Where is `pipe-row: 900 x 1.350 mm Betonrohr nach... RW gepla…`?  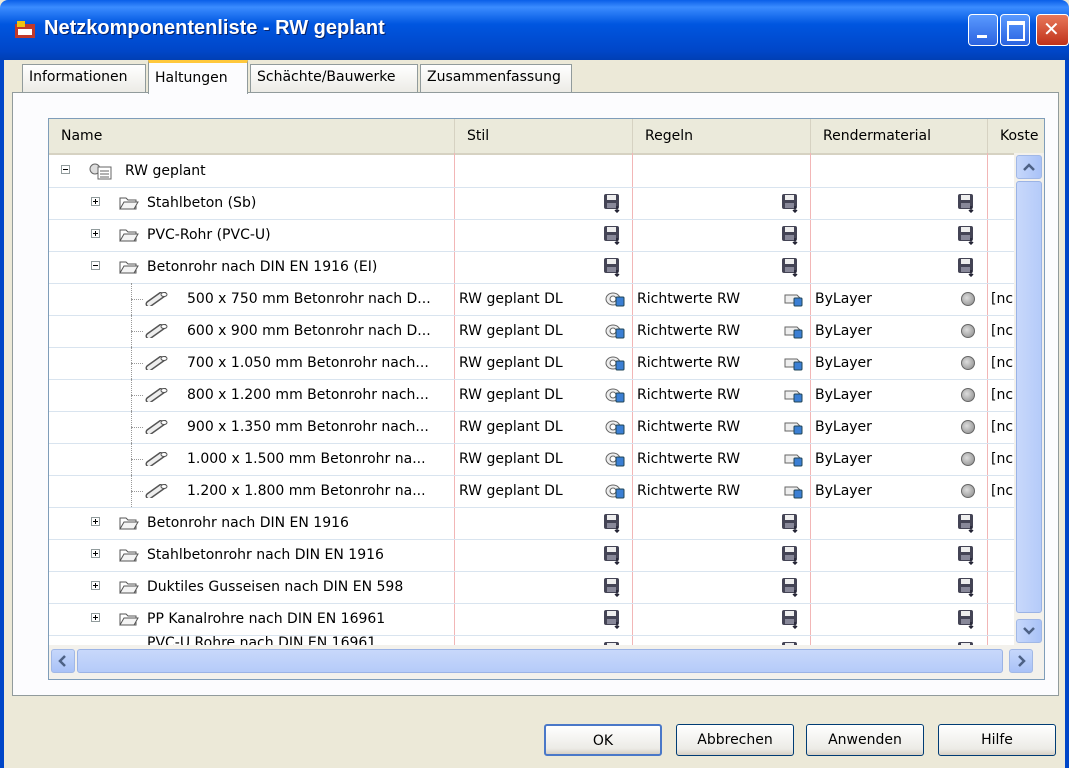
pipe-row: 900 x 1.350 mm Betonrohr nach... RW gepla… is located at coordinates (531, 427).